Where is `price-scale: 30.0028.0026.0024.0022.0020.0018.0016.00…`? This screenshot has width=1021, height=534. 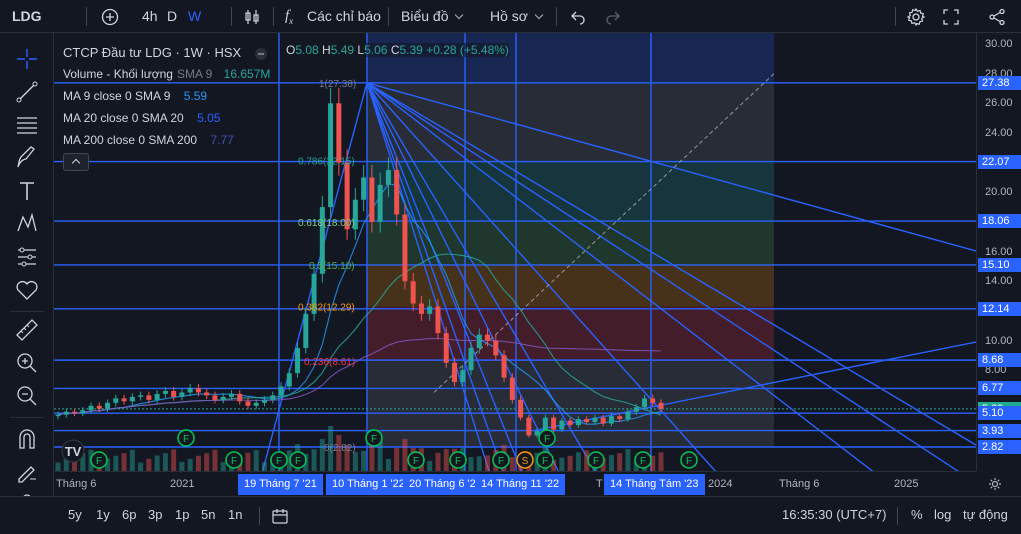
price-scale: 30.0028.0026.0024.0022.0020.0018.0016.00… is located at coordinates (998, 252).